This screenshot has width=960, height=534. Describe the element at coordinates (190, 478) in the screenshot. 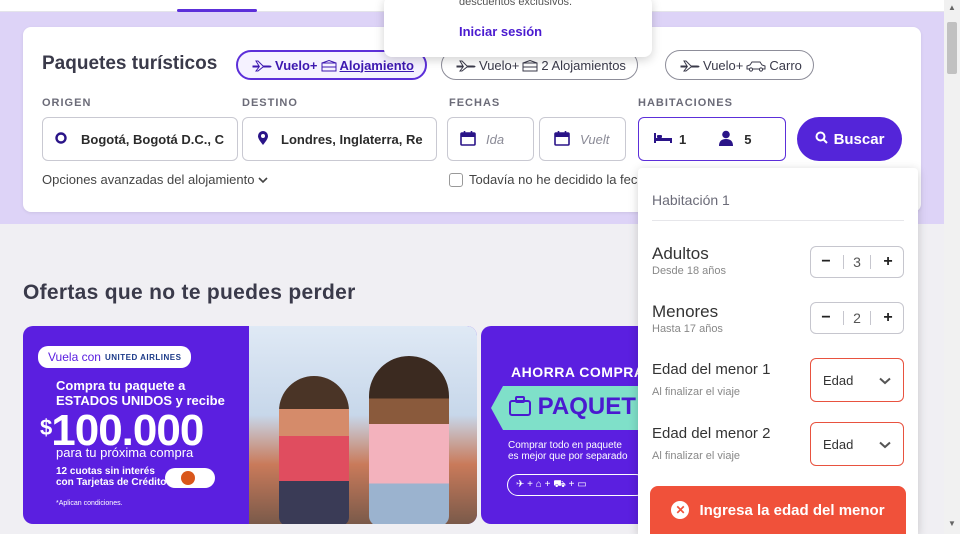

I see `bank-logo` at that location.